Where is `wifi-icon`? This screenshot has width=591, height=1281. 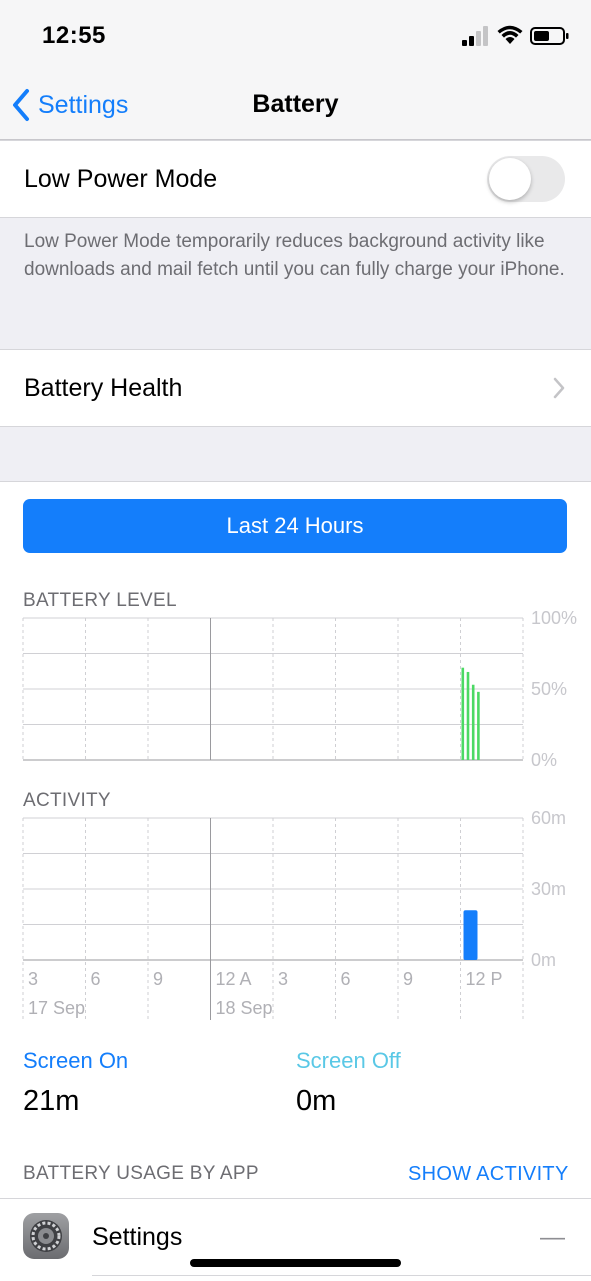 wifi-icon is located at coordinates (510, 34).